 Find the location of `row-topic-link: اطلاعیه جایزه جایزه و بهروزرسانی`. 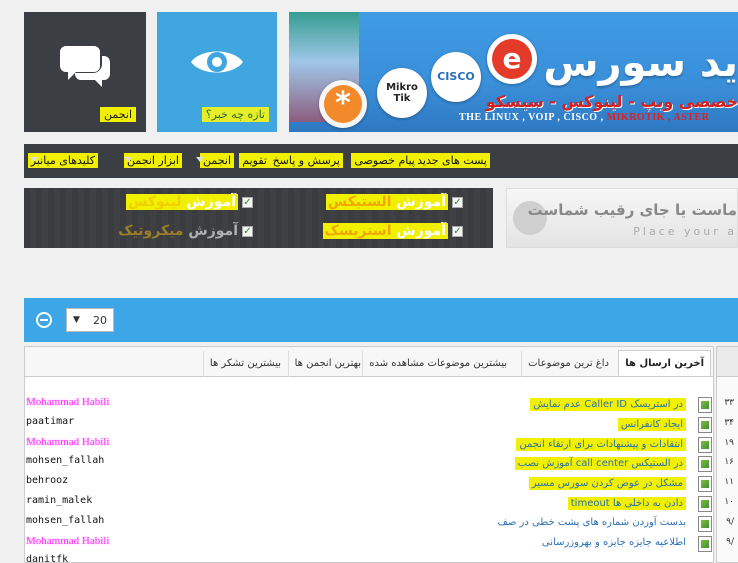

row-topic-link: اطلاعیه جایزه جایزه و بهروزرسانی is located at coordinates (614, 542).